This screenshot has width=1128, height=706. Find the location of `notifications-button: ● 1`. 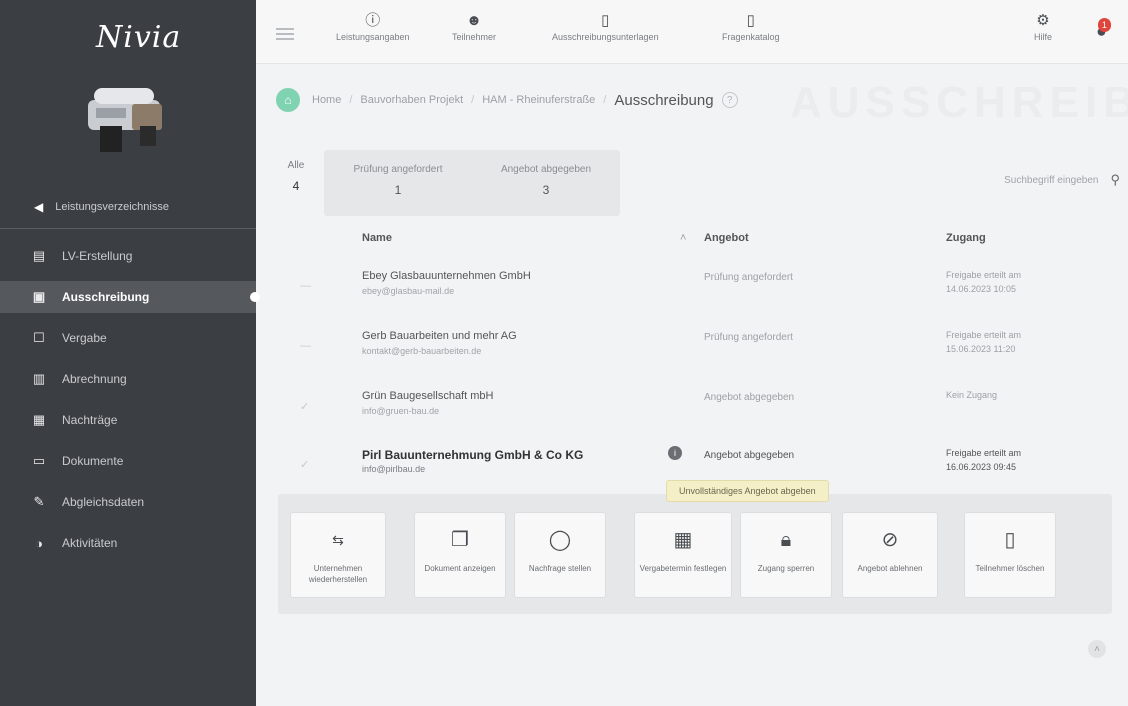

notifications-button: ● 1 is located at coordinates (1103, 30).